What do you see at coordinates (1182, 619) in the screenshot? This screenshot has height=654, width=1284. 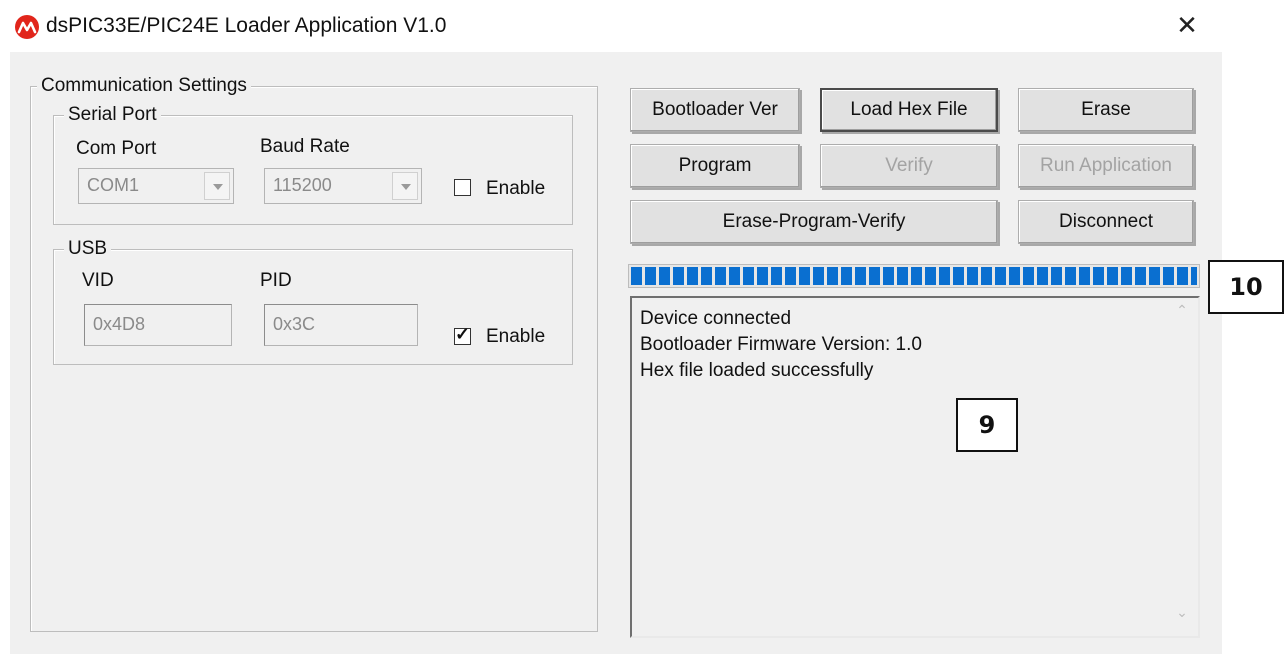 I see `scroll-down-icon: ⌄` at bounding box center [1182, 619].